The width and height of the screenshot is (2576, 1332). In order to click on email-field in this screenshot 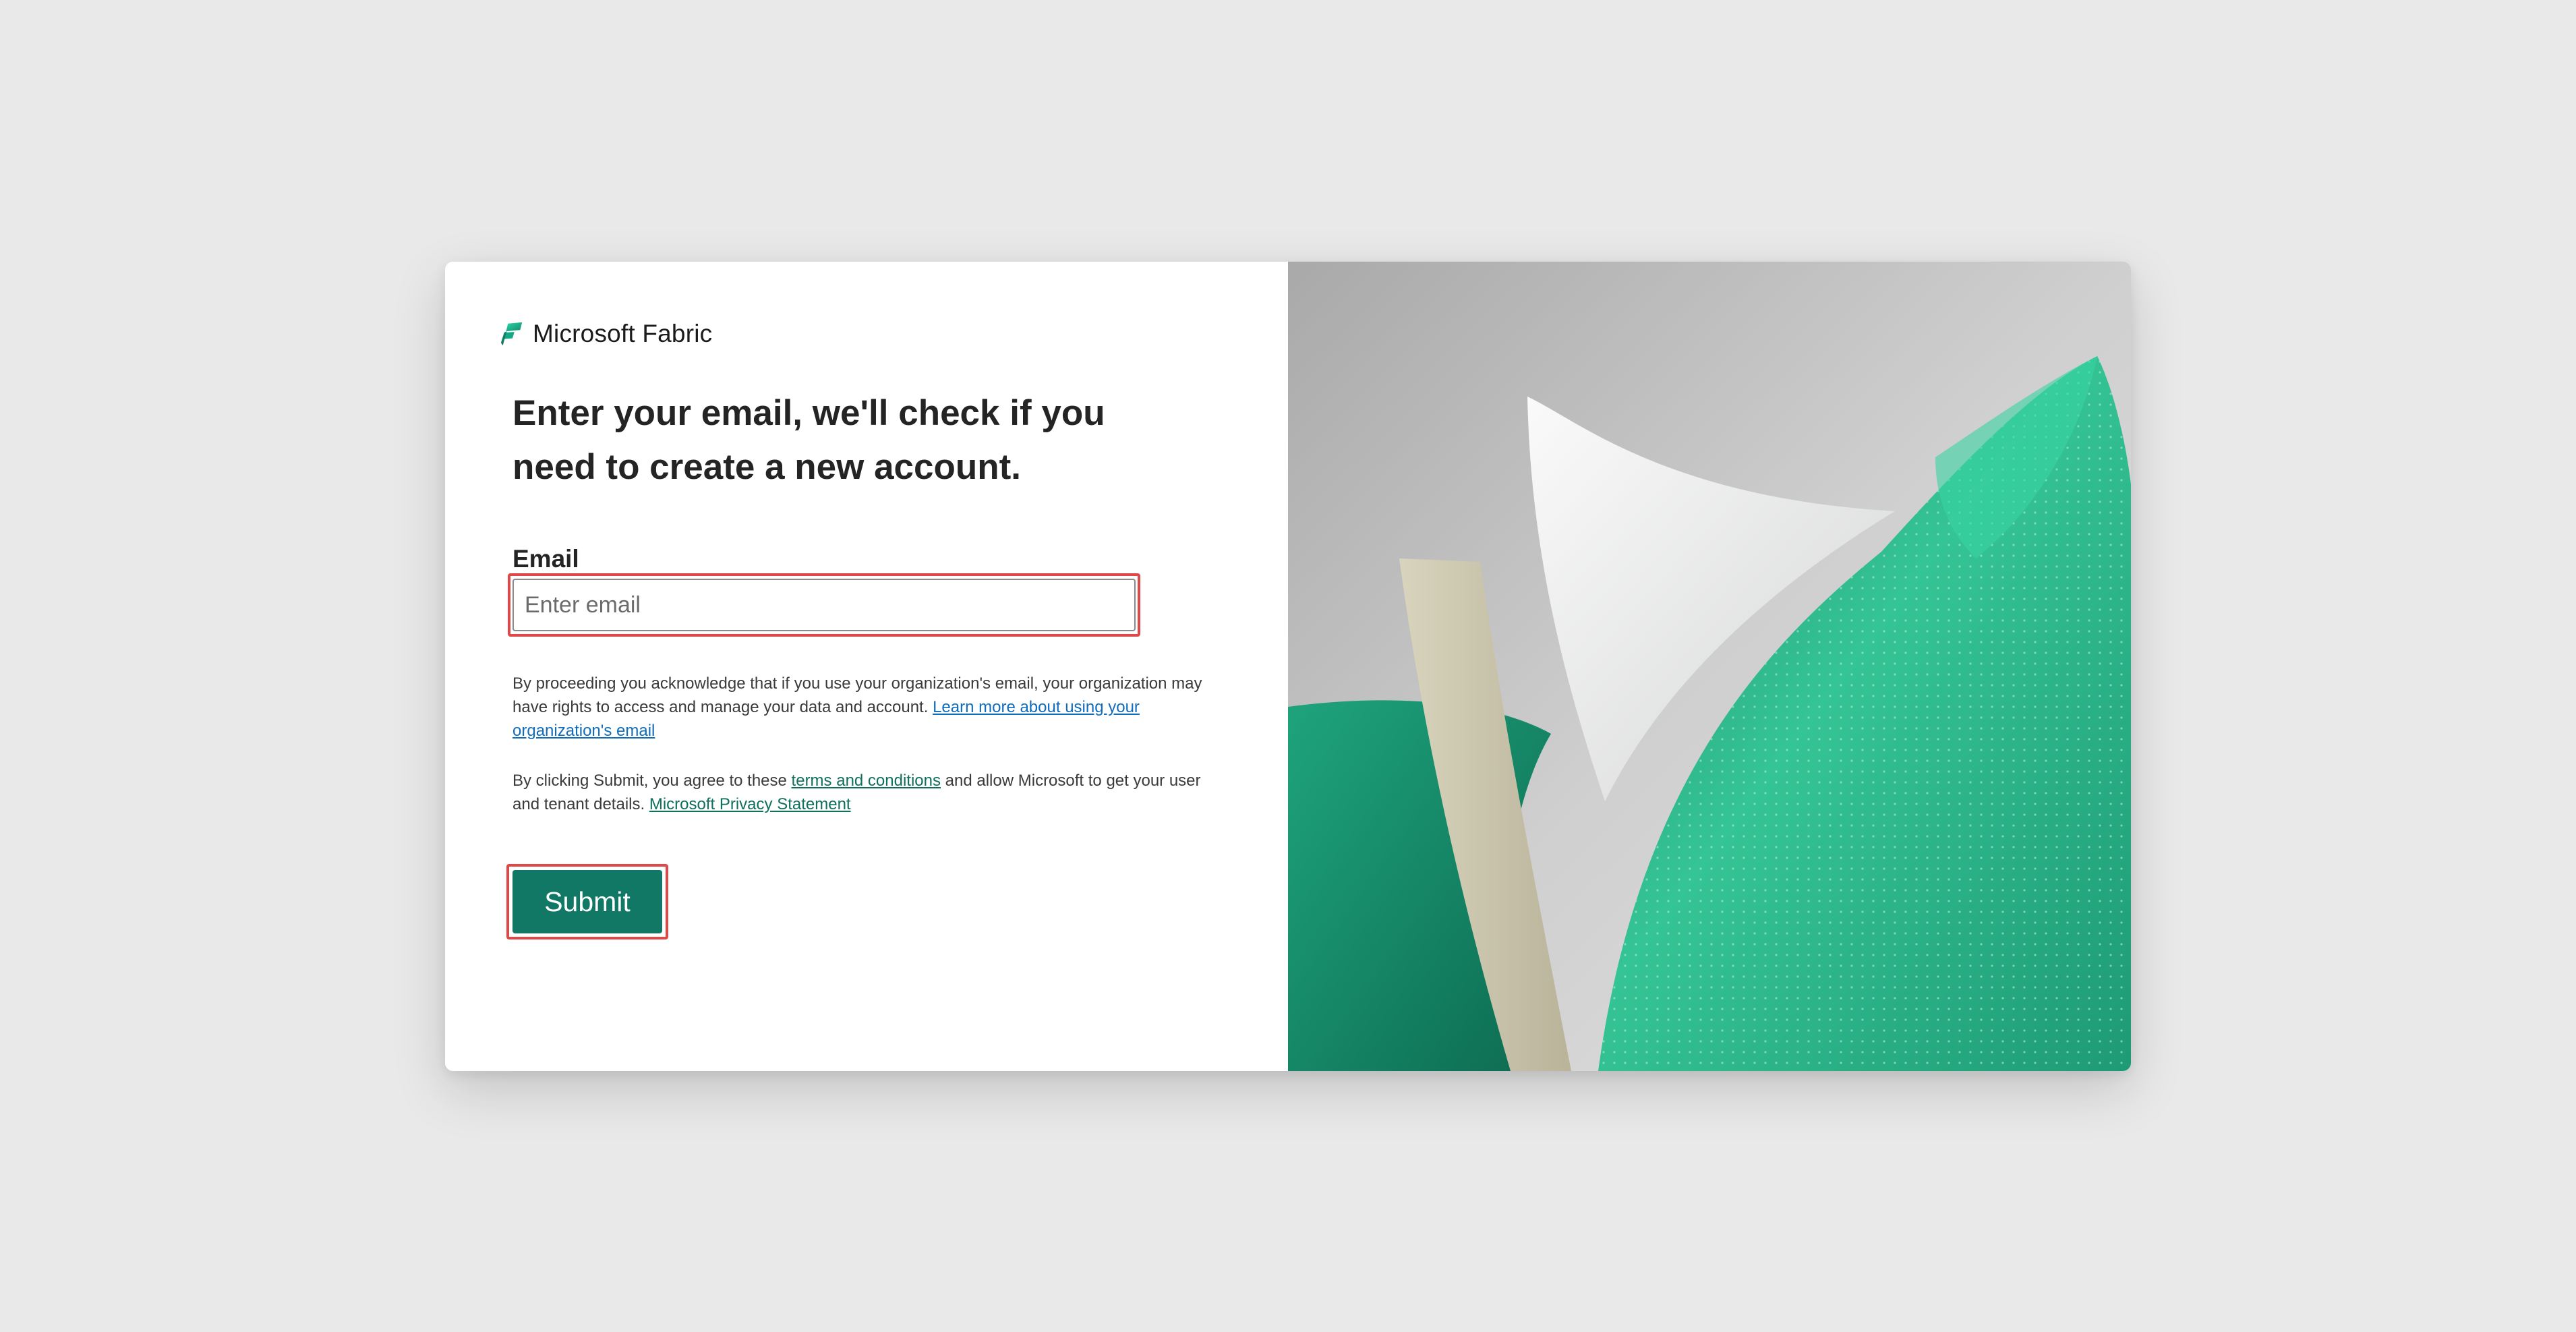, I will do `click(825, 605)`.